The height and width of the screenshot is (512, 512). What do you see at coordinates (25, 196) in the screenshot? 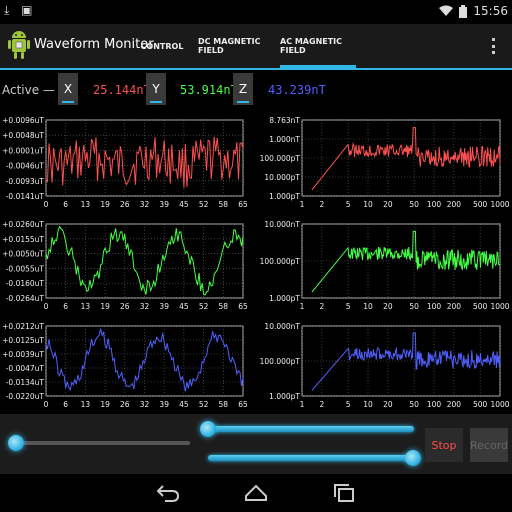
I see `y-tick-label: -0.0141uT` at bounding box center [25, 196].